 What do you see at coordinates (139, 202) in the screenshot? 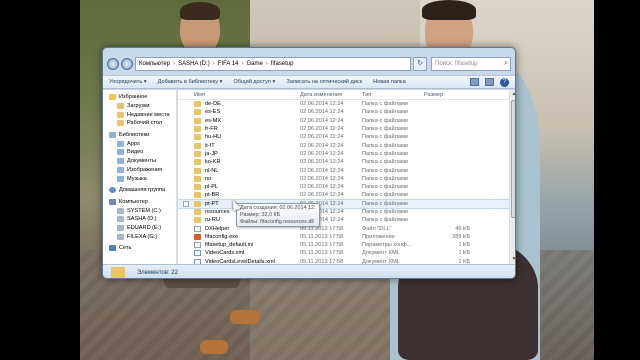
I see `nav-item: Компьютер` at bounding box center [139, 202].